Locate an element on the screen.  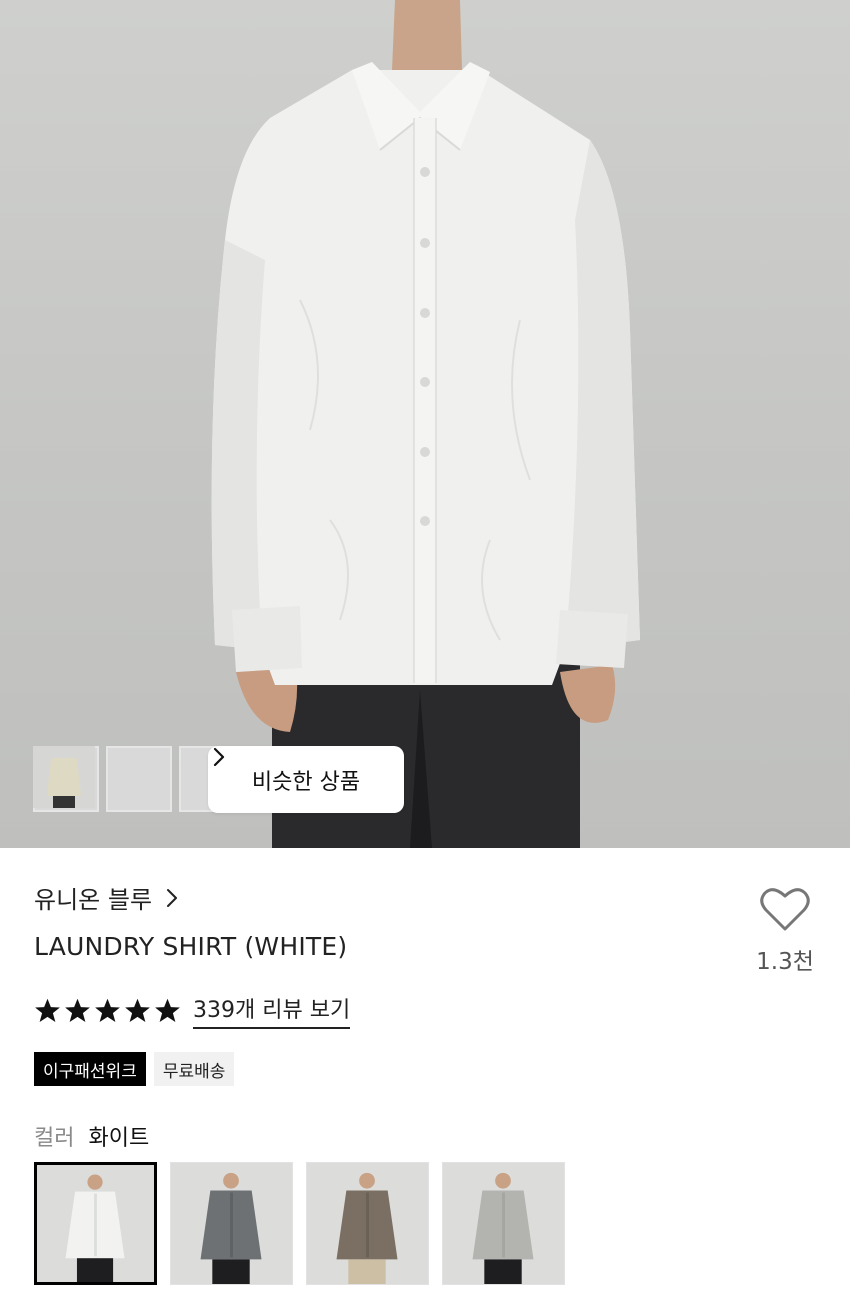
badge-row: 이구패션위크 무료배송 is located at coordinates (134, 1069).